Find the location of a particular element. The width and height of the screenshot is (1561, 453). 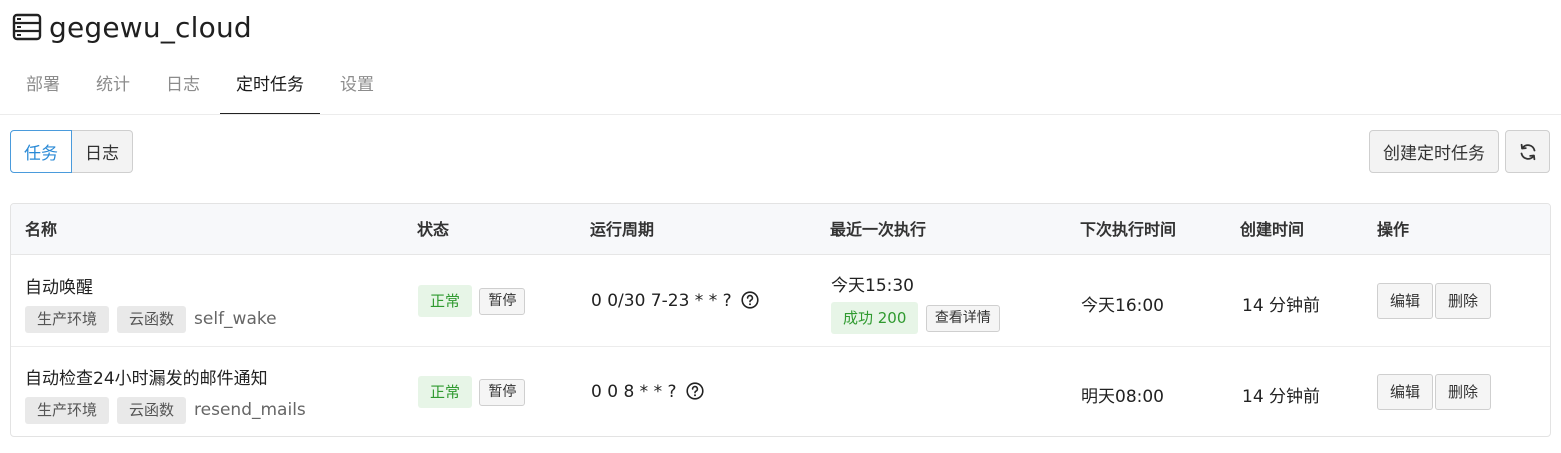

view-toggle: 任务 日志 is located at coordinates (71, 151).